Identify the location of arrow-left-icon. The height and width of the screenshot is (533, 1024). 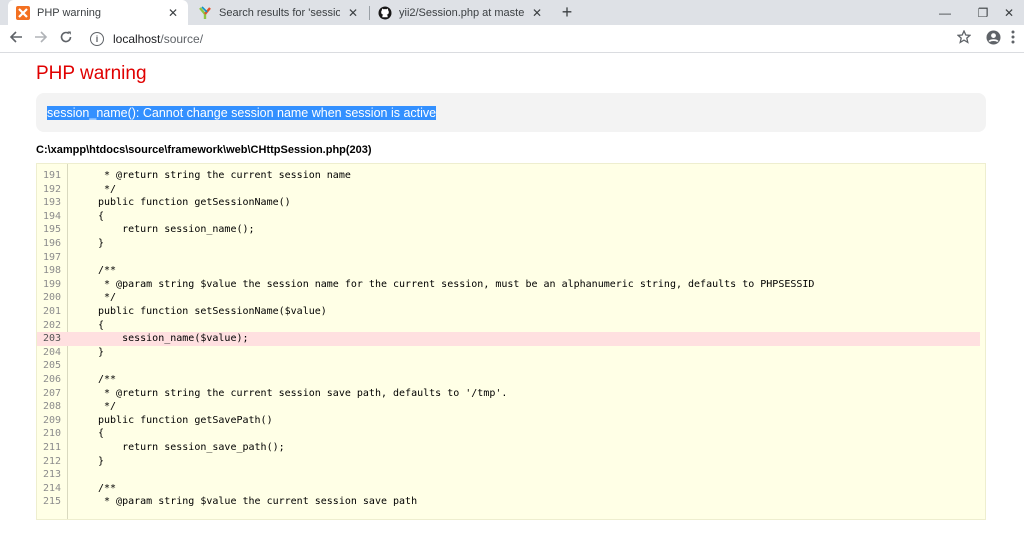
(16, 39).